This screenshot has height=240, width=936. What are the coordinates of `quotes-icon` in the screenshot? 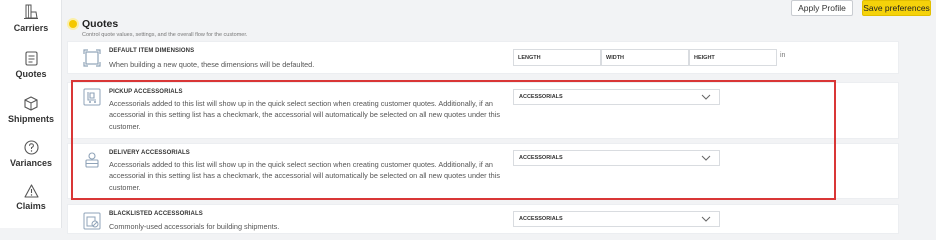 It's located at (31, 58).